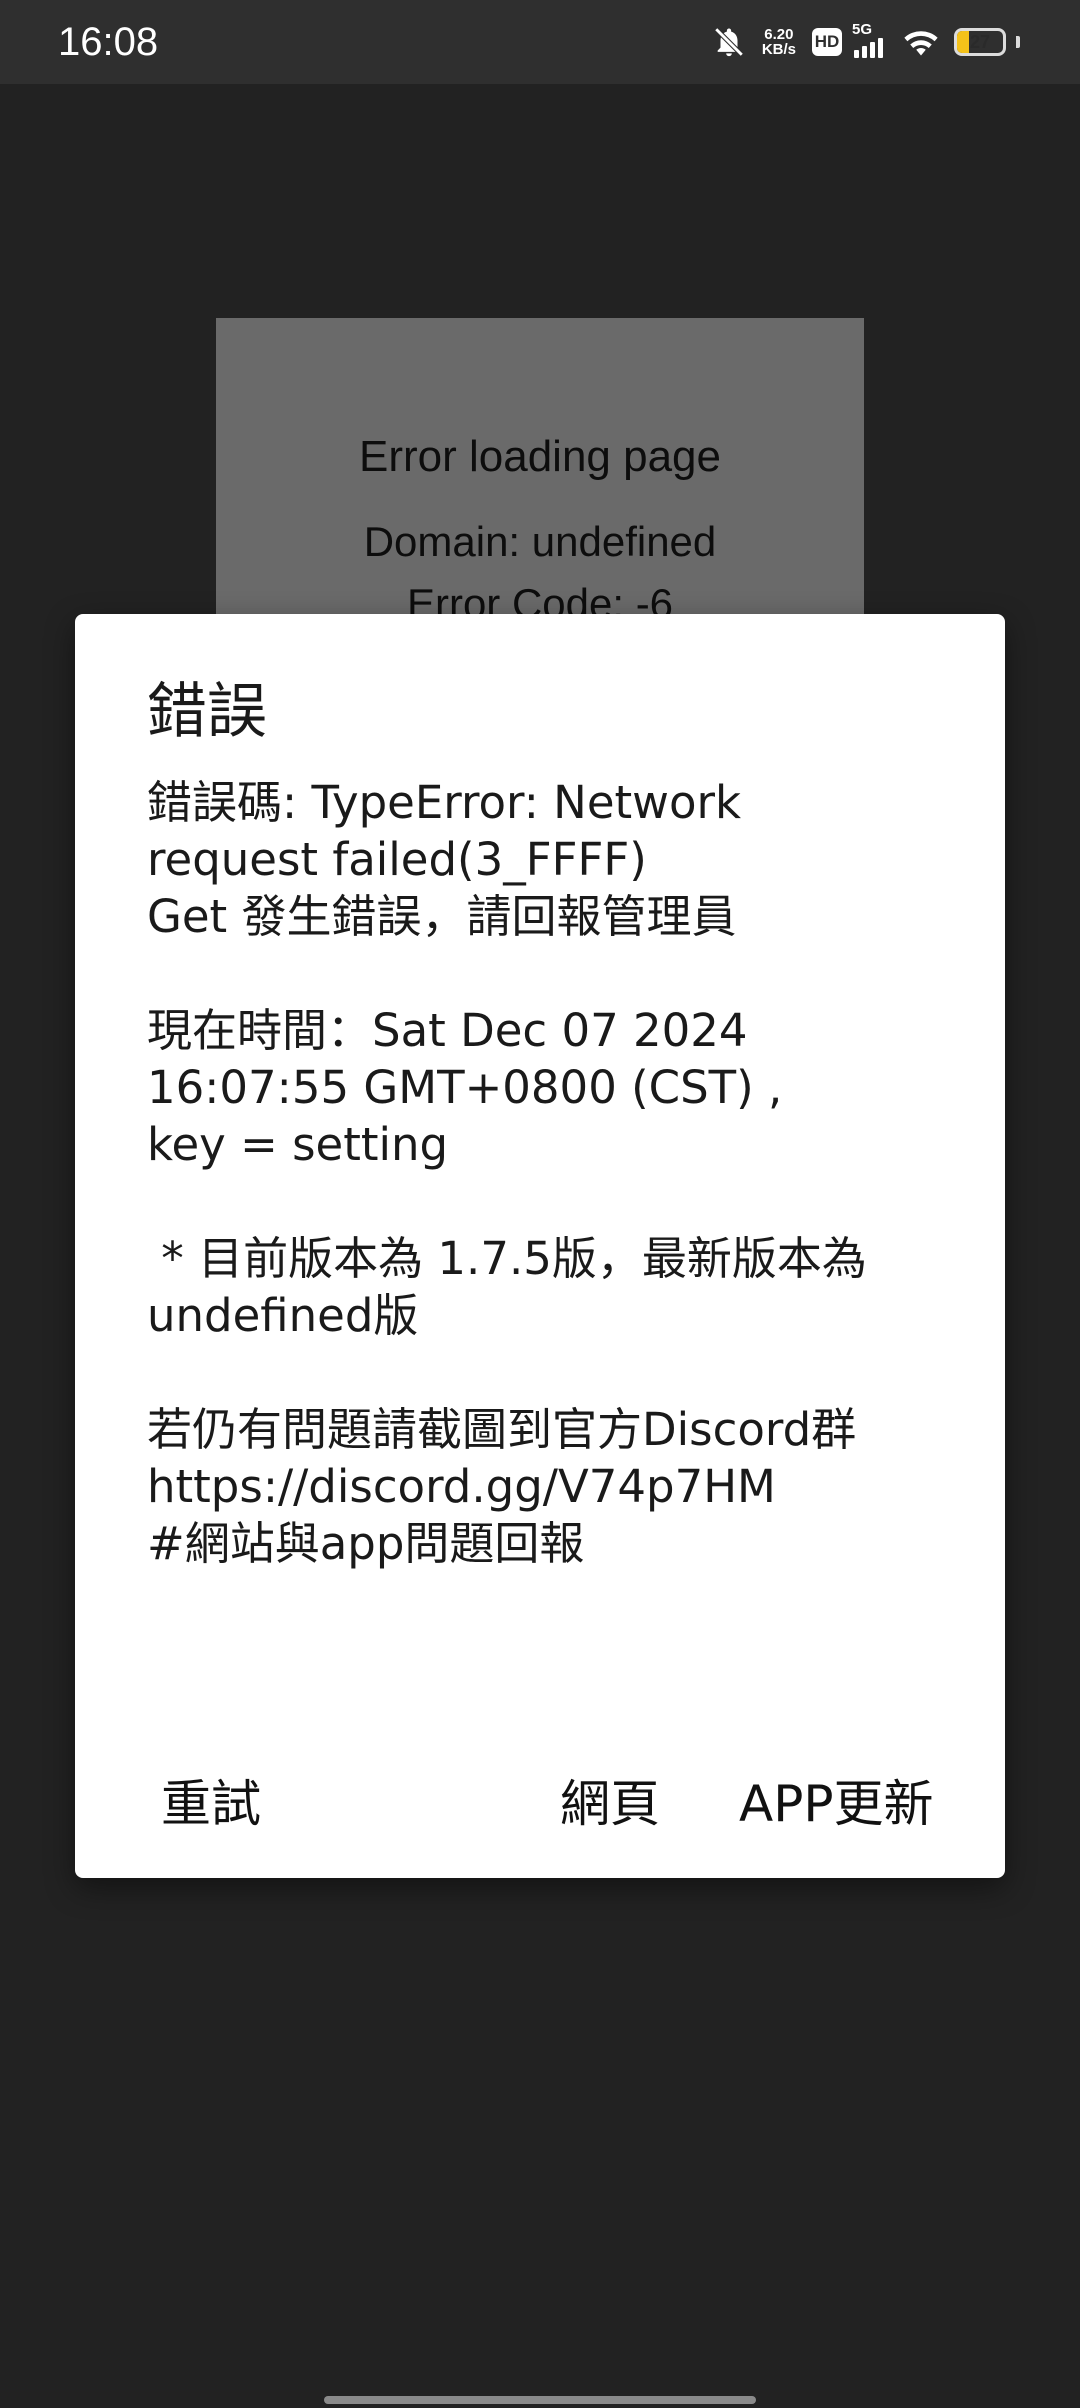 This screenshot has height=2408, width=1080. Describe the element at coordinates (779, 34) in the screenshot. I see `net-speed-value: 6.20` at that location.